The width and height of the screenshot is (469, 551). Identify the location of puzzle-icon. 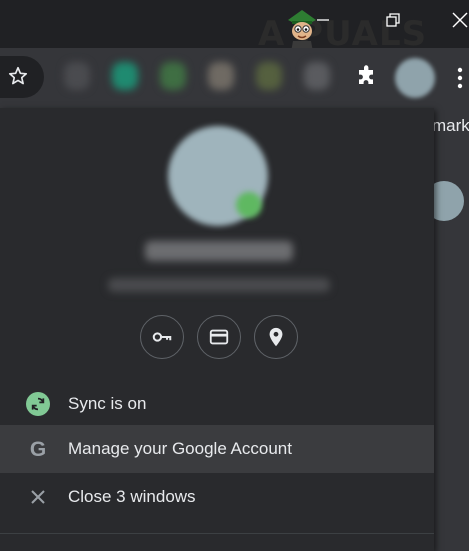
(366, 74).